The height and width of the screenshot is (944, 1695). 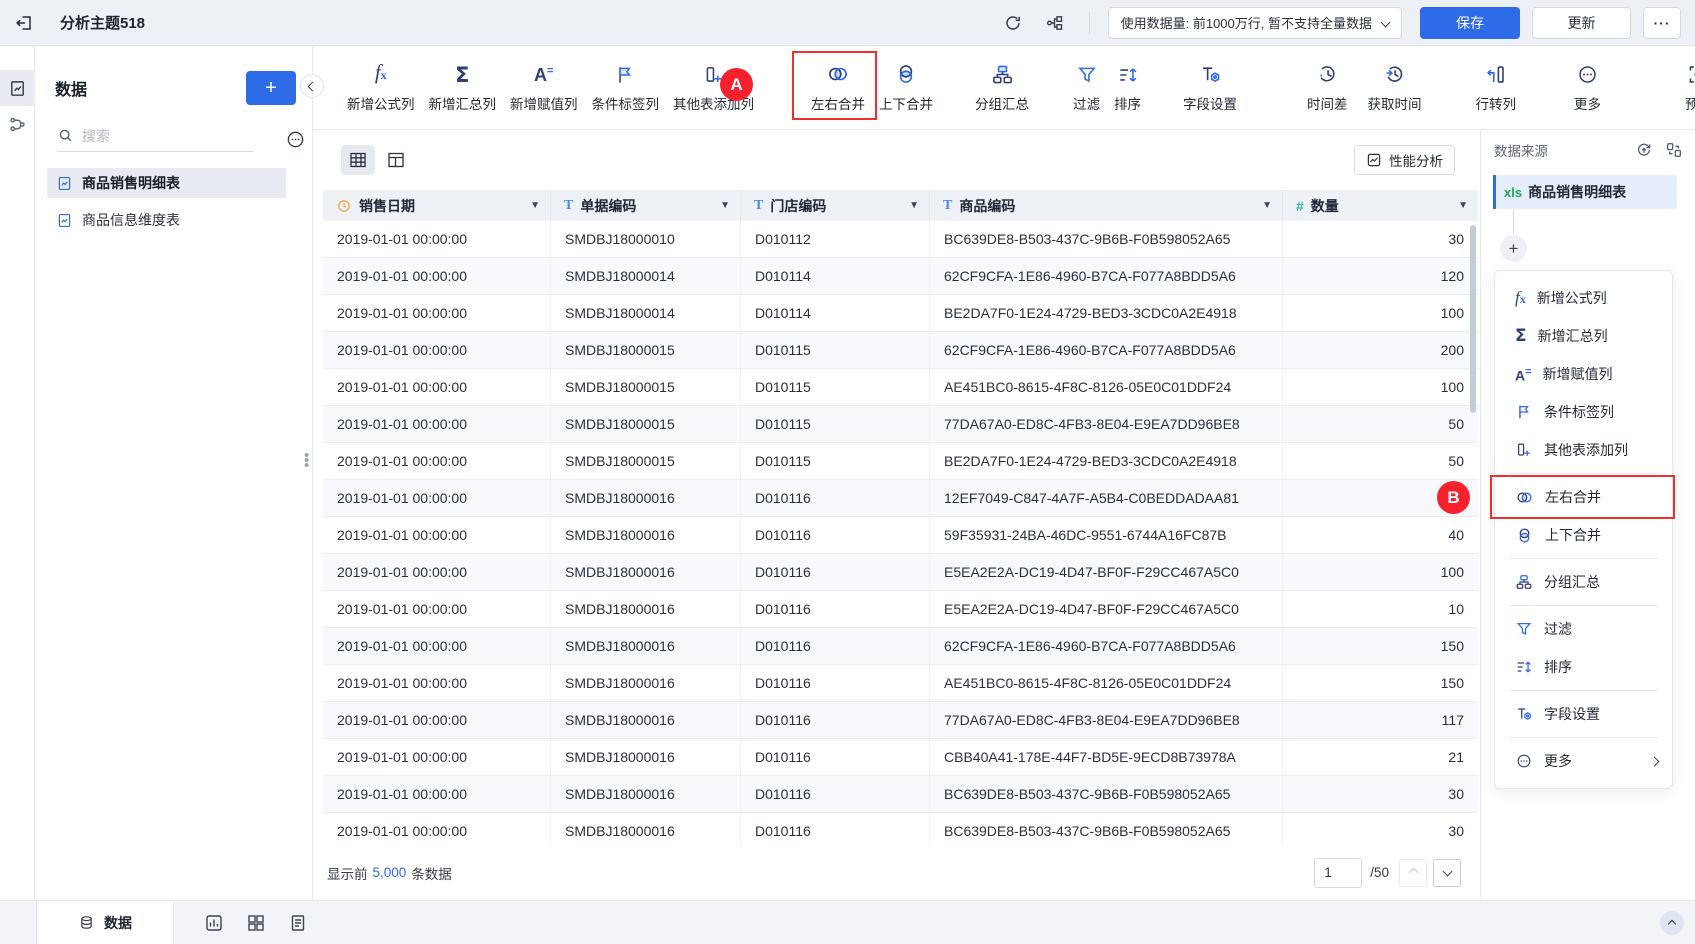 What do you see at coordinates (1086, 87) in the screenshot?
I see `toolbar-filter: 过滤` at bounding box center [1086, 87].